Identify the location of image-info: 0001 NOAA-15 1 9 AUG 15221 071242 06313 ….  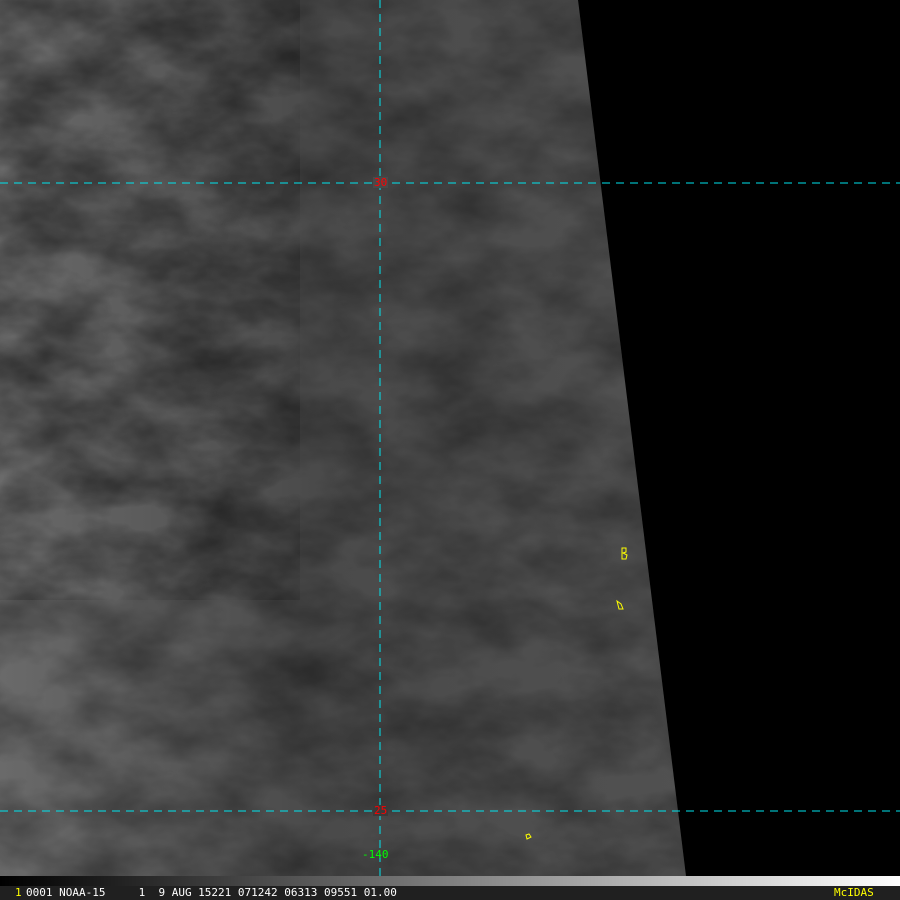
(211, 892).